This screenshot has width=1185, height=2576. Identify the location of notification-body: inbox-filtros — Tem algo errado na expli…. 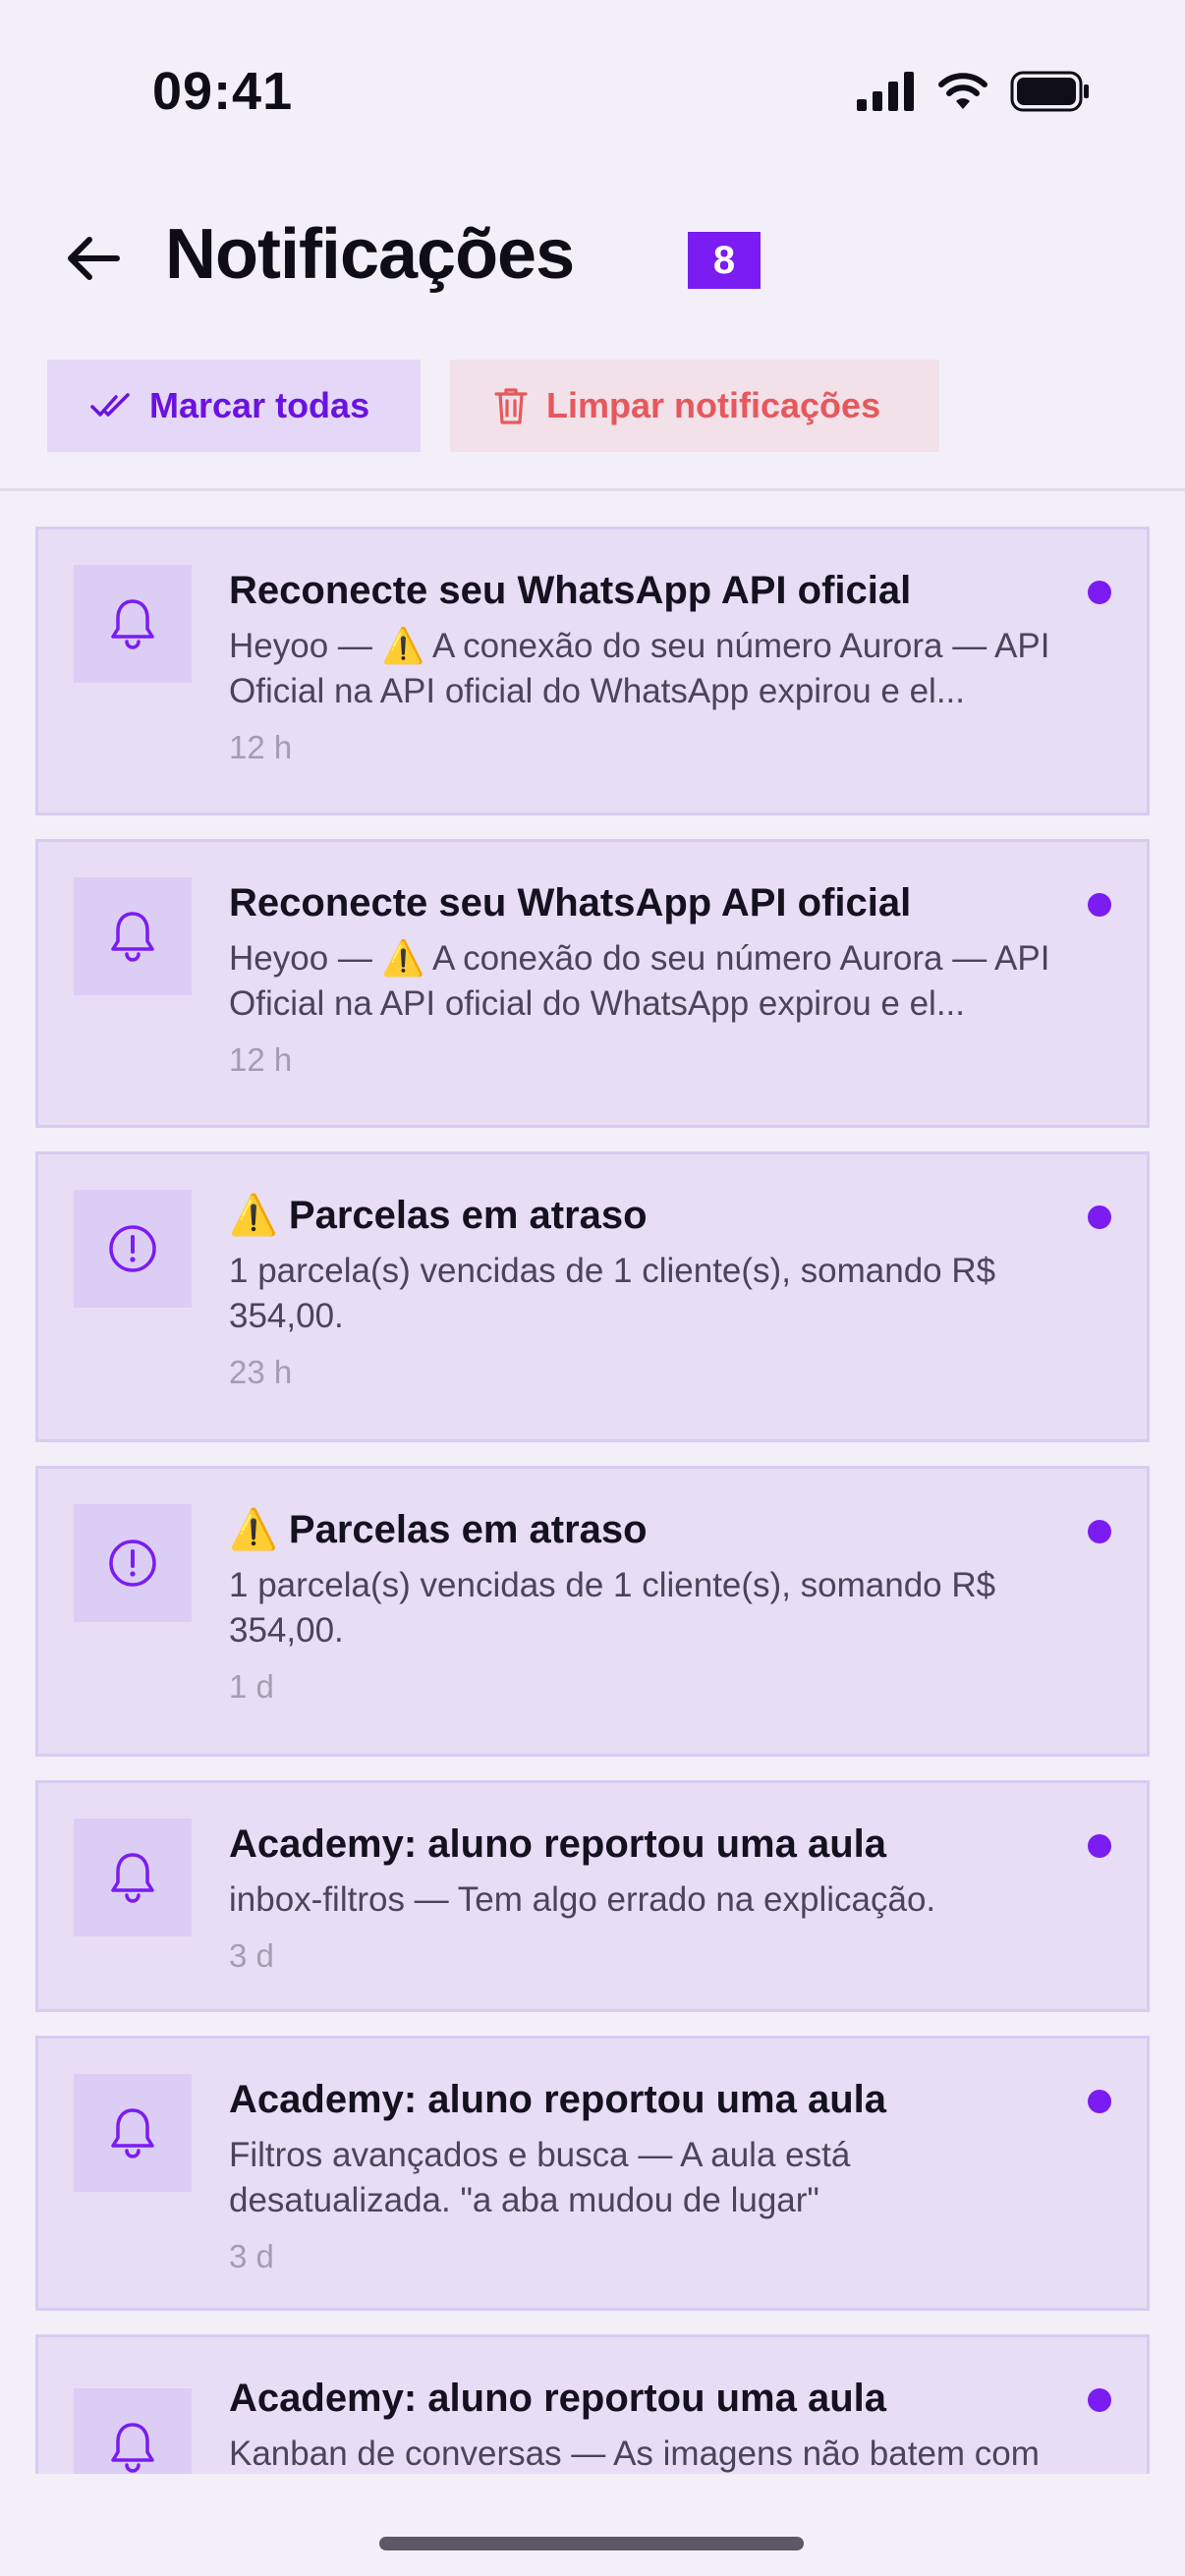
(583, 1899).